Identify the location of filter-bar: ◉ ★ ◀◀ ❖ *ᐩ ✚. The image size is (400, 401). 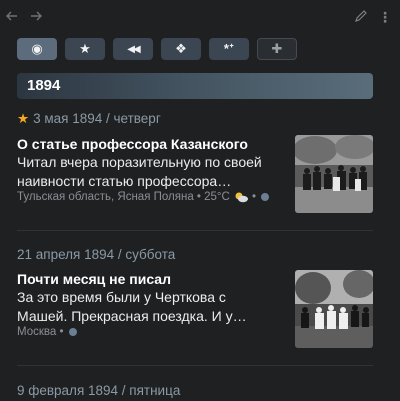
(157, 49).